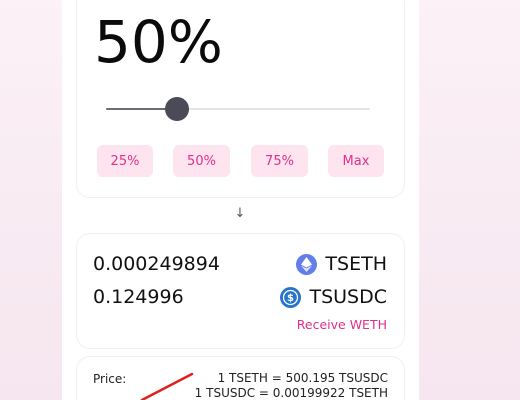 The image size is (520, 400). I want to click on percent-75-button: 75%, so click(279, 161).